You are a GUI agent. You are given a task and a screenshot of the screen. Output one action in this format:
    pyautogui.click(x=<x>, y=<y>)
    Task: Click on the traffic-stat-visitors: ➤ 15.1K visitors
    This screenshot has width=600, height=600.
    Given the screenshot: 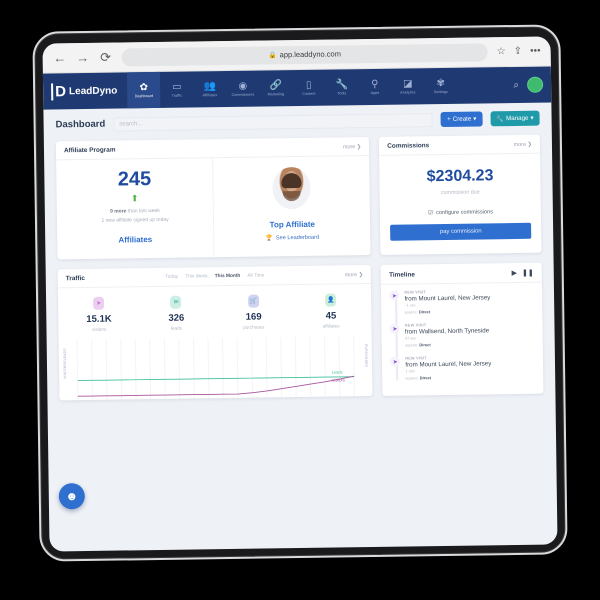 What is the action you would take?
    pyautogui.click(x=99, y=314)
    